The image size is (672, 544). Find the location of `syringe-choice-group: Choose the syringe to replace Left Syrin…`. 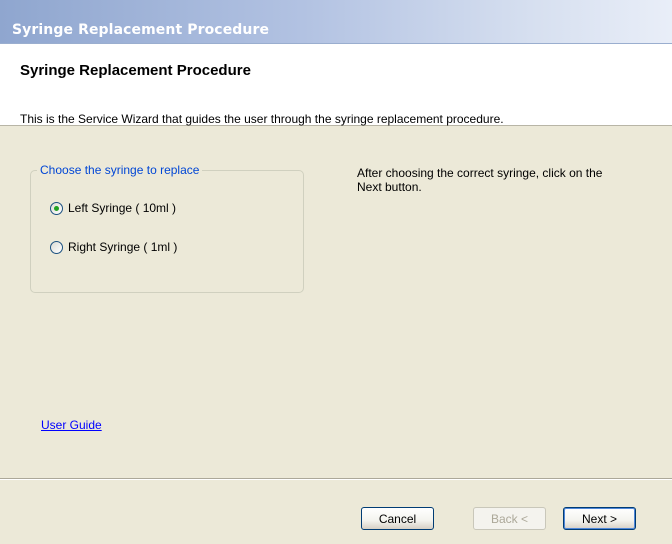

syringe-choice-group: Choose the syringe to replace Left Syrin… is located at coordinates (167, 228).